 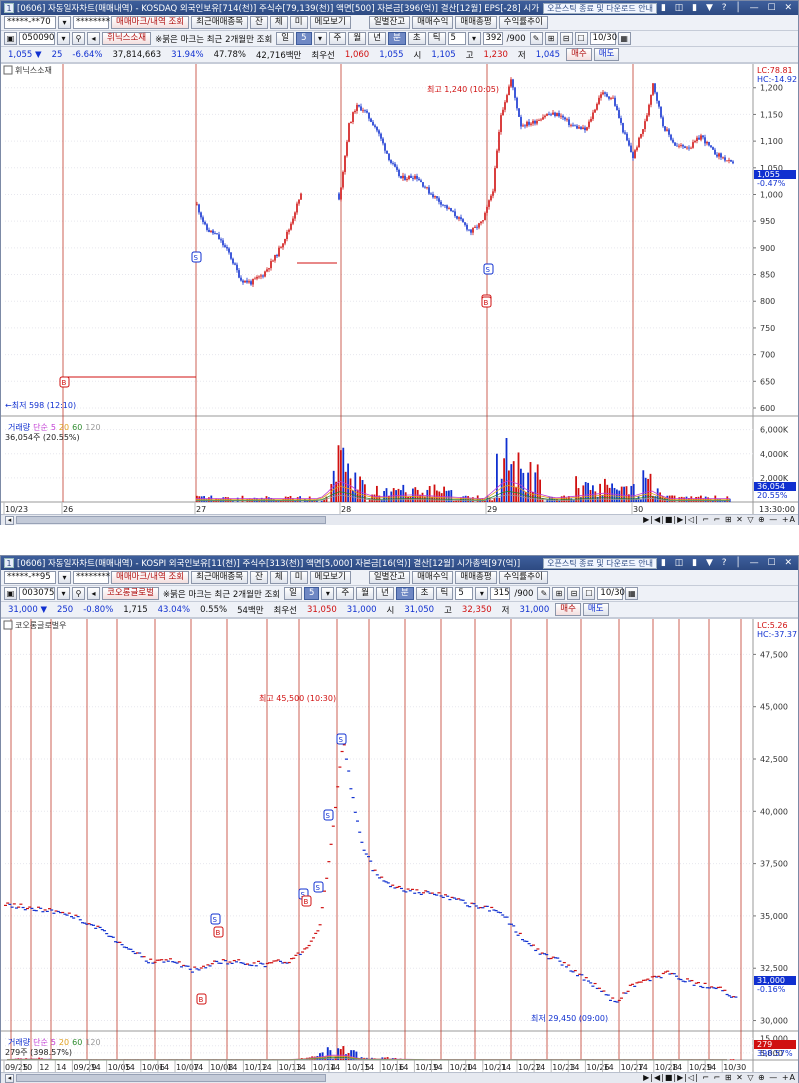 I want to click on stock-code-input: 050090, so click(x=37, y=38).